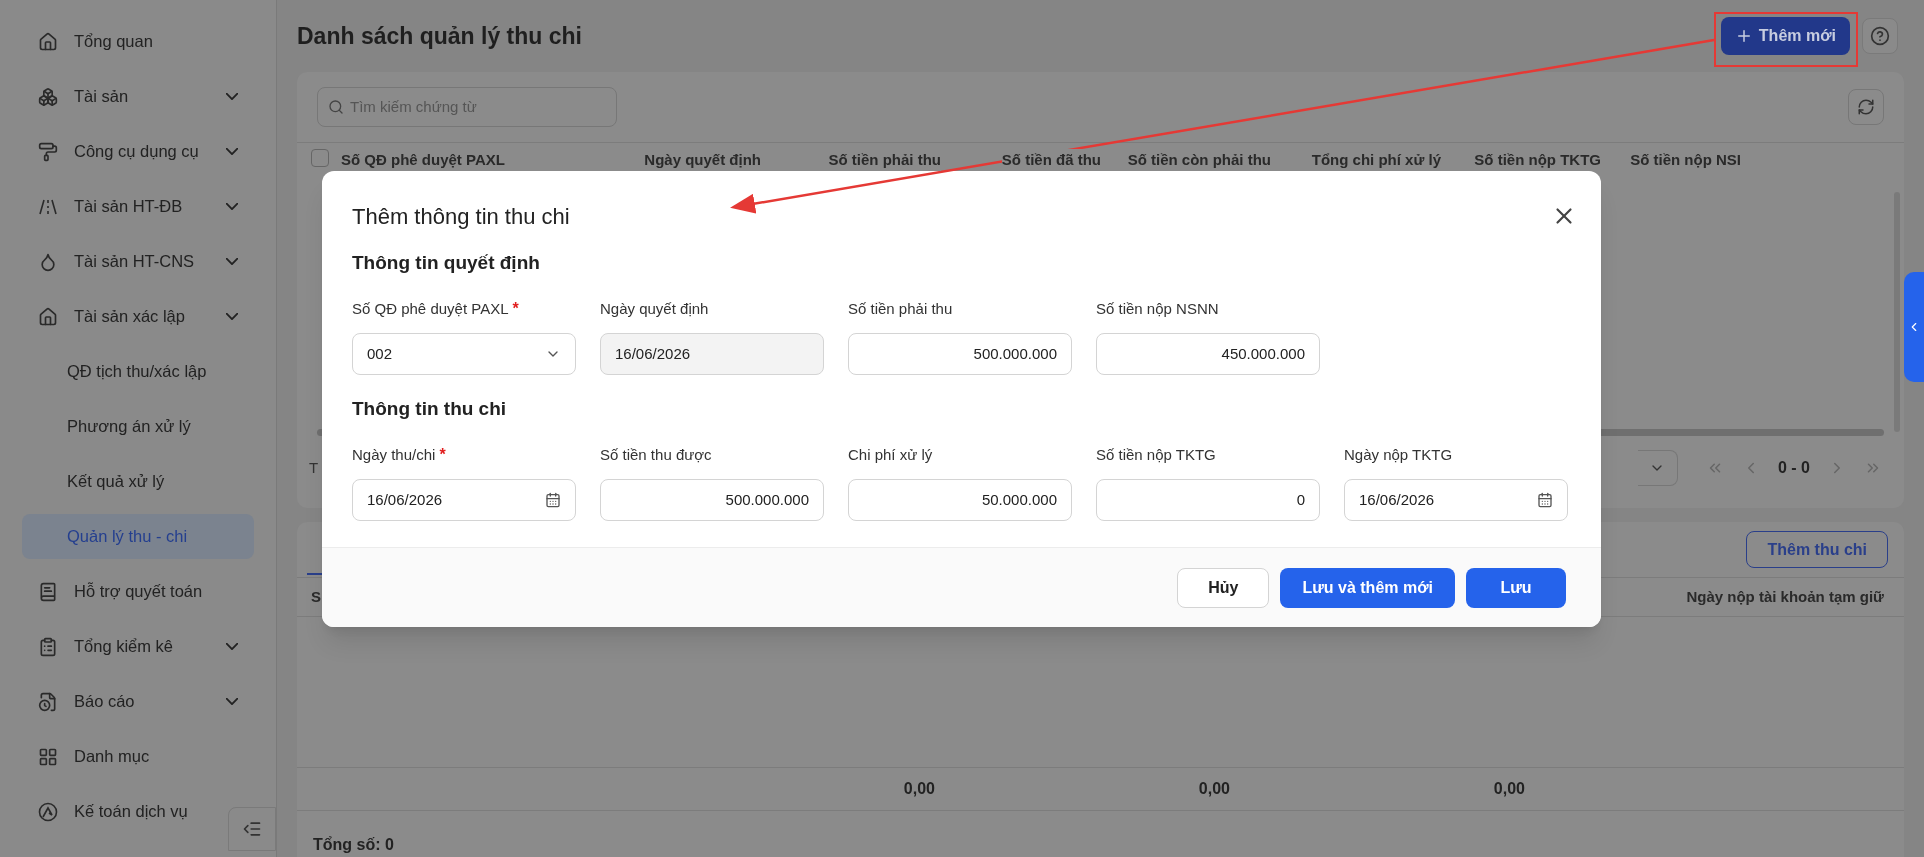  I want to click on collapse-icon, so click(252, 829).